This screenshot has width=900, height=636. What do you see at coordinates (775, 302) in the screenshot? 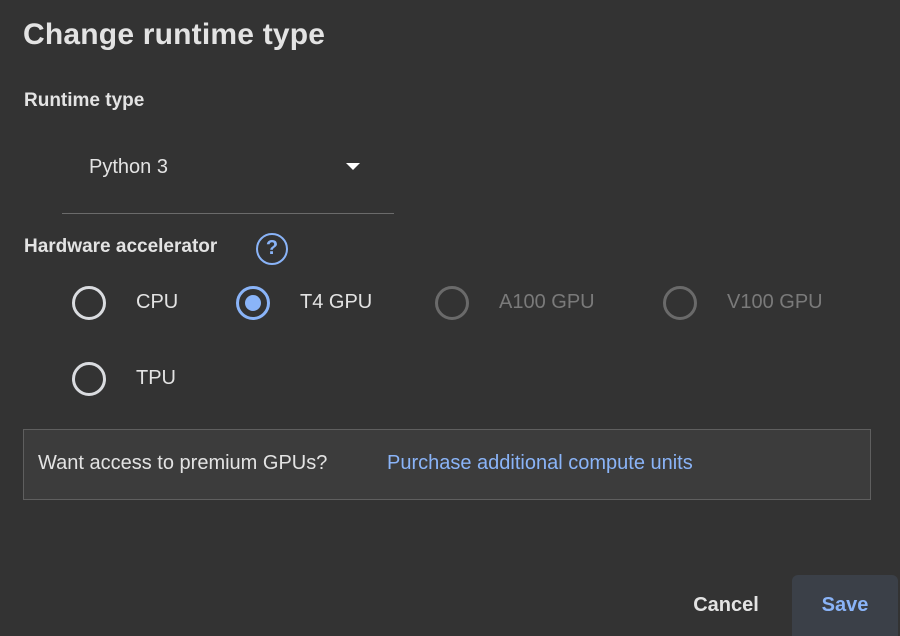
I see `radio-label: V100 GPU` at bounding box center [775, 302].